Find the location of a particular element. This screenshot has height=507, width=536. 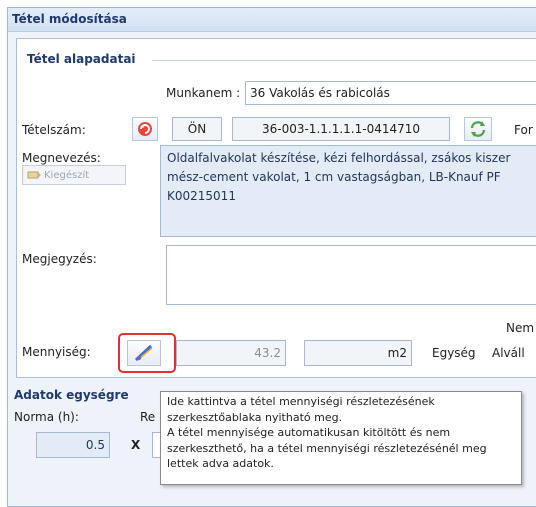

source-catalog-icon is located at coordinates (145, 129).